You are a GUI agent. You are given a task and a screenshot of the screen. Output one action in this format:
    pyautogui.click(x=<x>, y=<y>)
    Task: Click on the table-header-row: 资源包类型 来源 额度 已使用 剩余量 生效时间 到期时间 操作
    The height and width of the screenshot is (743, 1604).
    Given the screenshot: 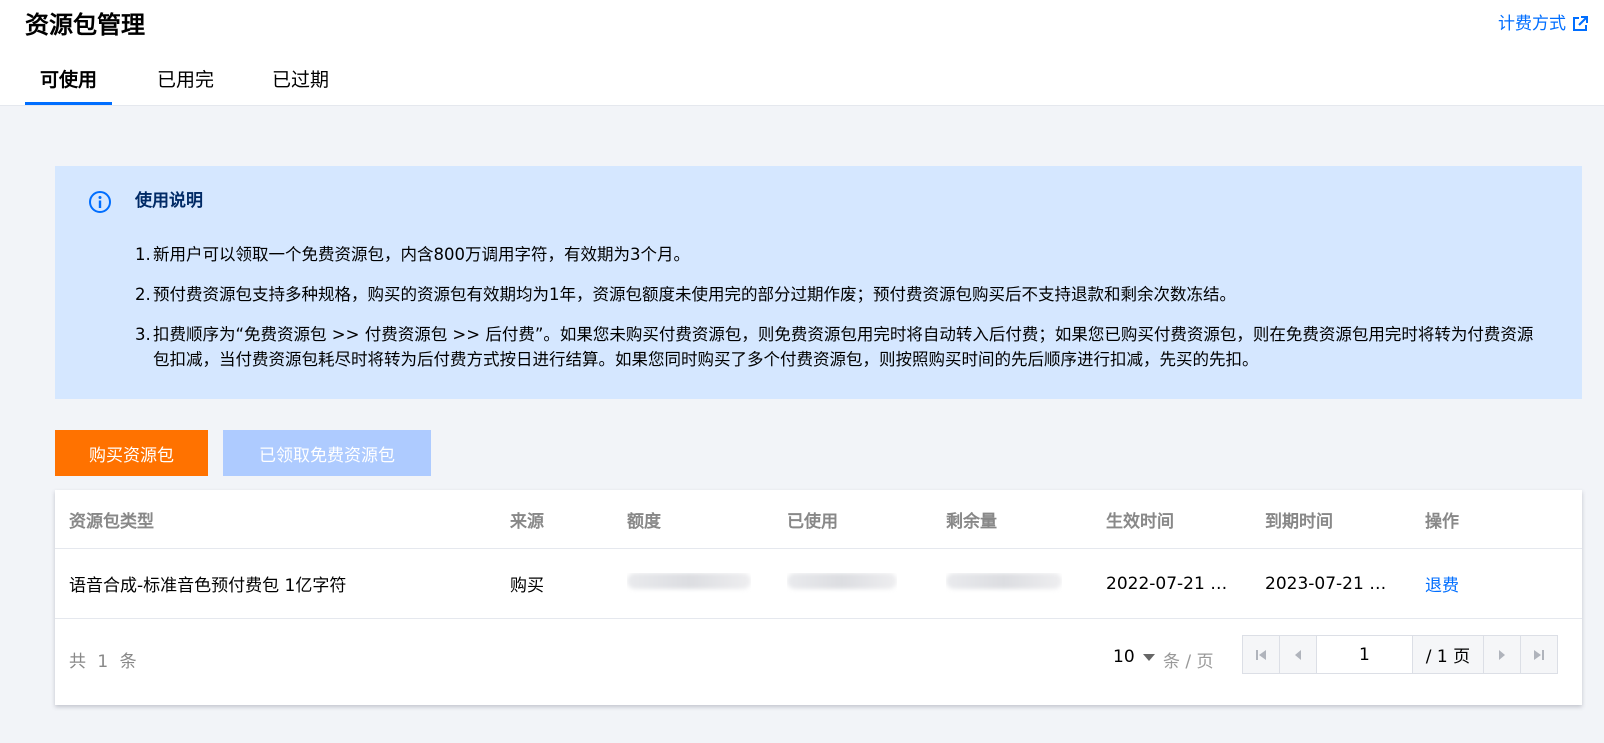 What is the action you would take?
    pyautogui.click(x=818, y=519)
    